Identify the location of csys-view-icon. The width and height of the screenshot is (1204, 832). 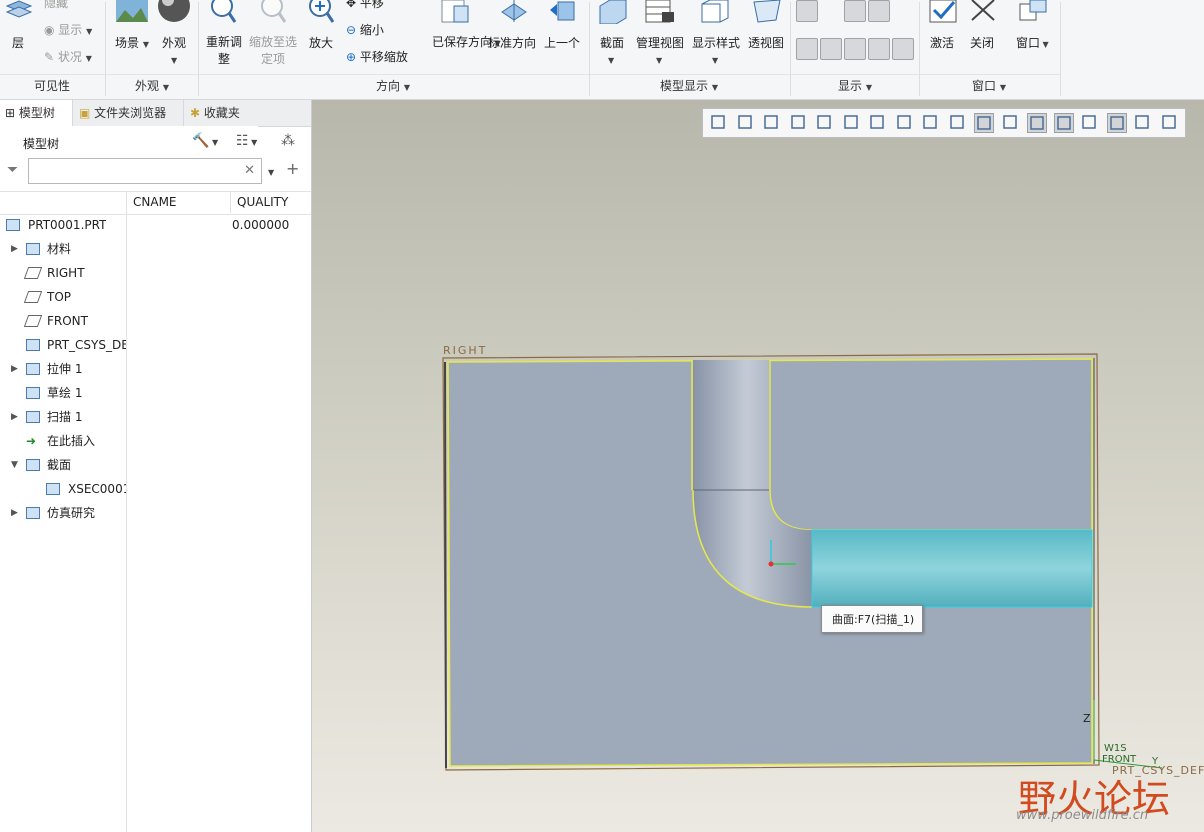
(1063, 123).